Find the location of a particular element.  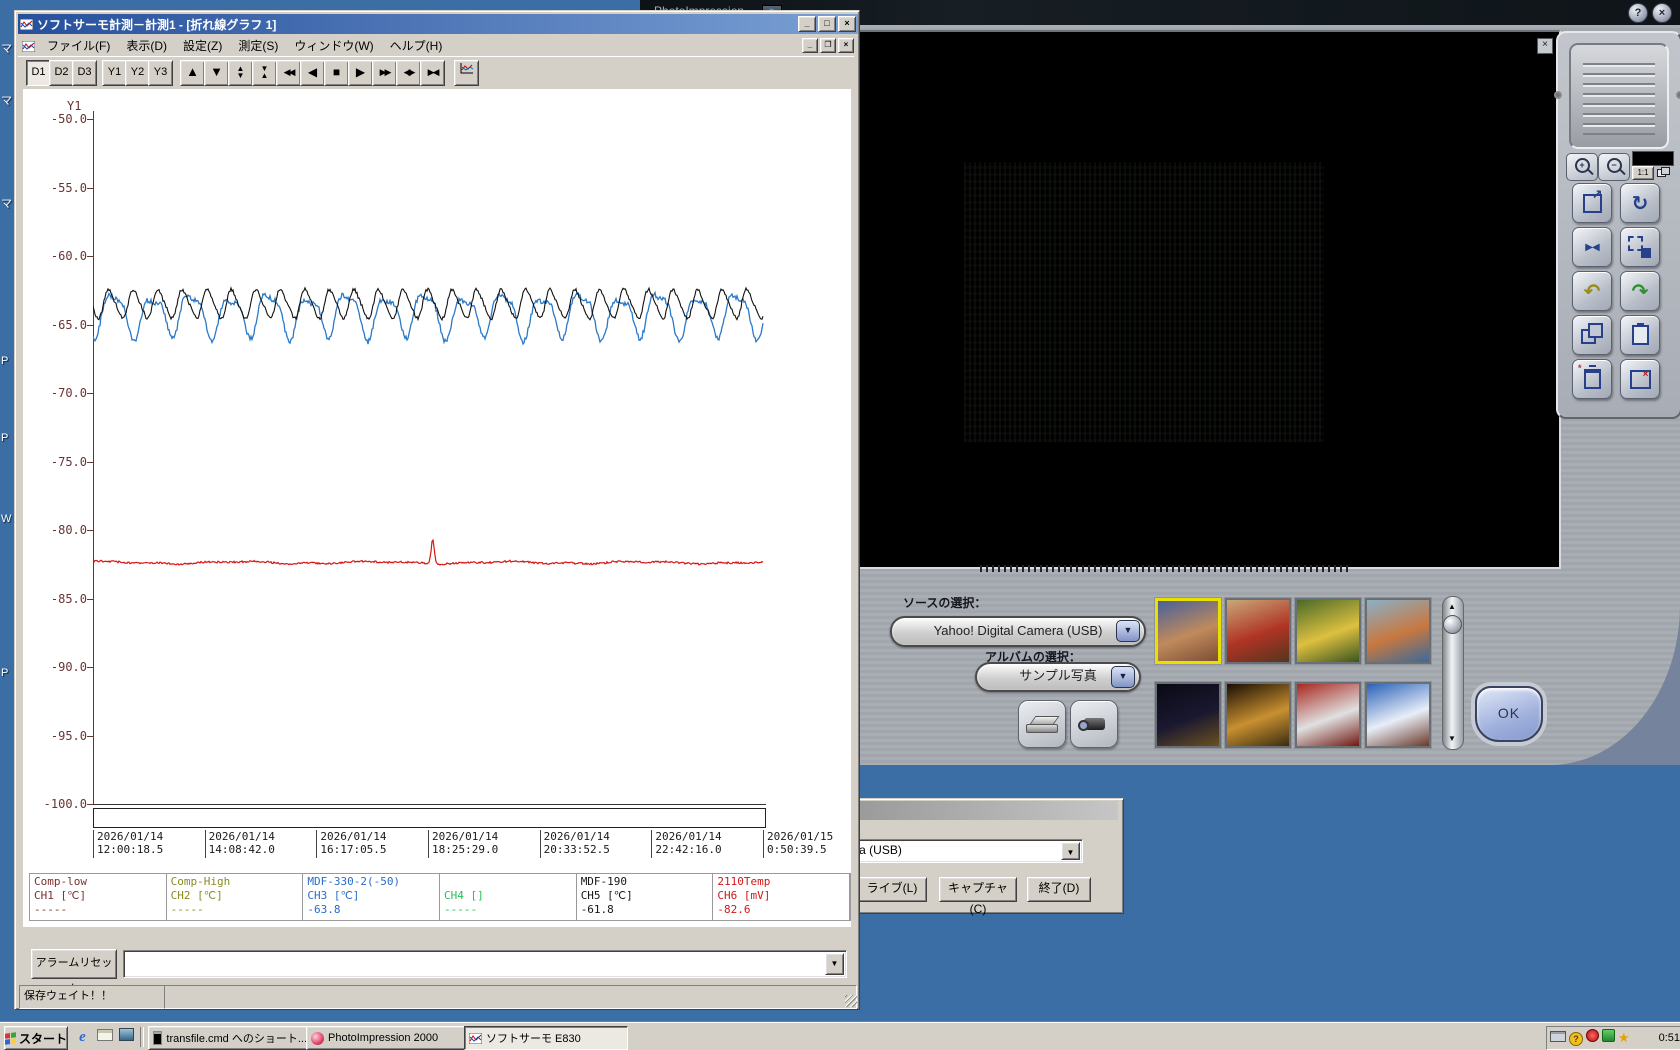

scroll-up-icon: ▲ is located at coordinates (1452, 606).